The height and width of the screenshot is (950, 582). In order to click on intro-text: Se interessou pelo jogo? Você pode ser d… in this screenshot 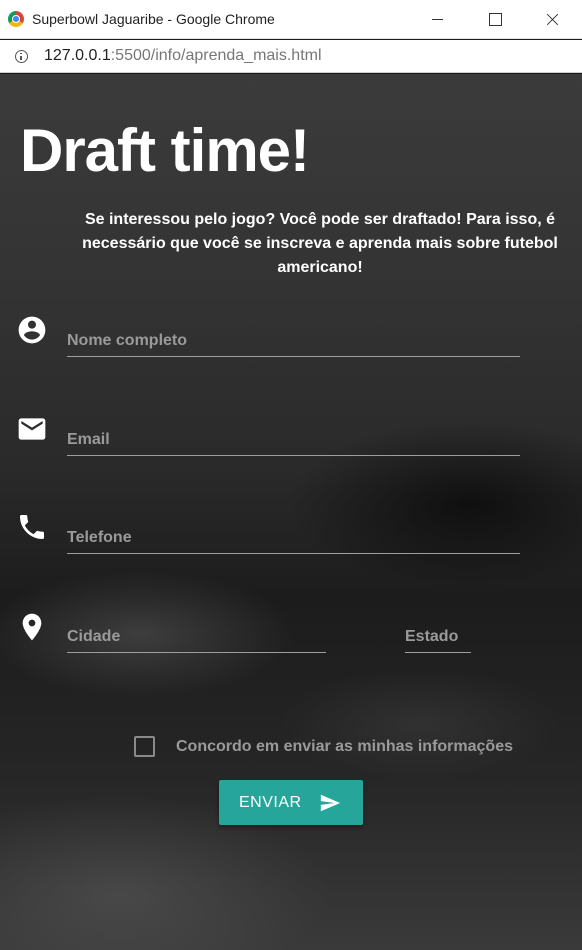, I will do `click(320, 243)`.